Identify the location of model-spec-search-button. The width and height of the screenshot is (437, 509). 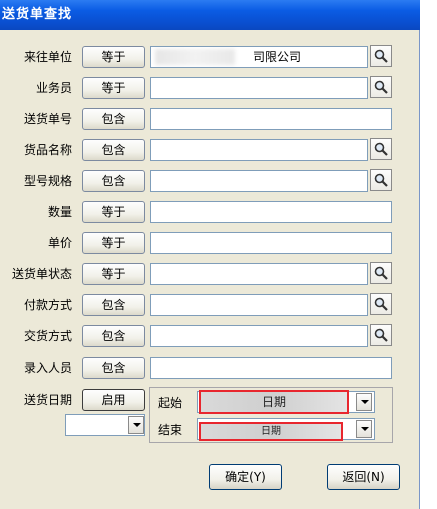
(381, 180).